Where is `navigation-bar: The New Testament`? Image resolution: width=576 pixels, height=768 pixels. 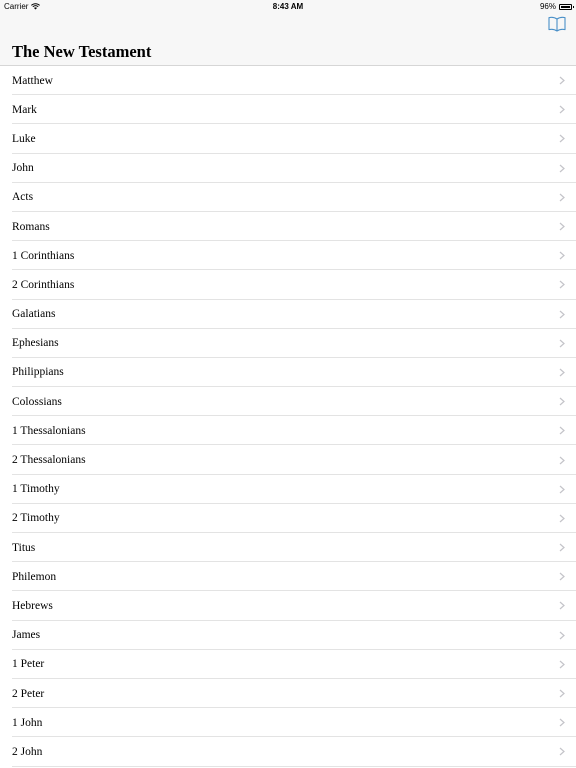 navigation-bar: The New Testament is located at coordinates (288, 39).